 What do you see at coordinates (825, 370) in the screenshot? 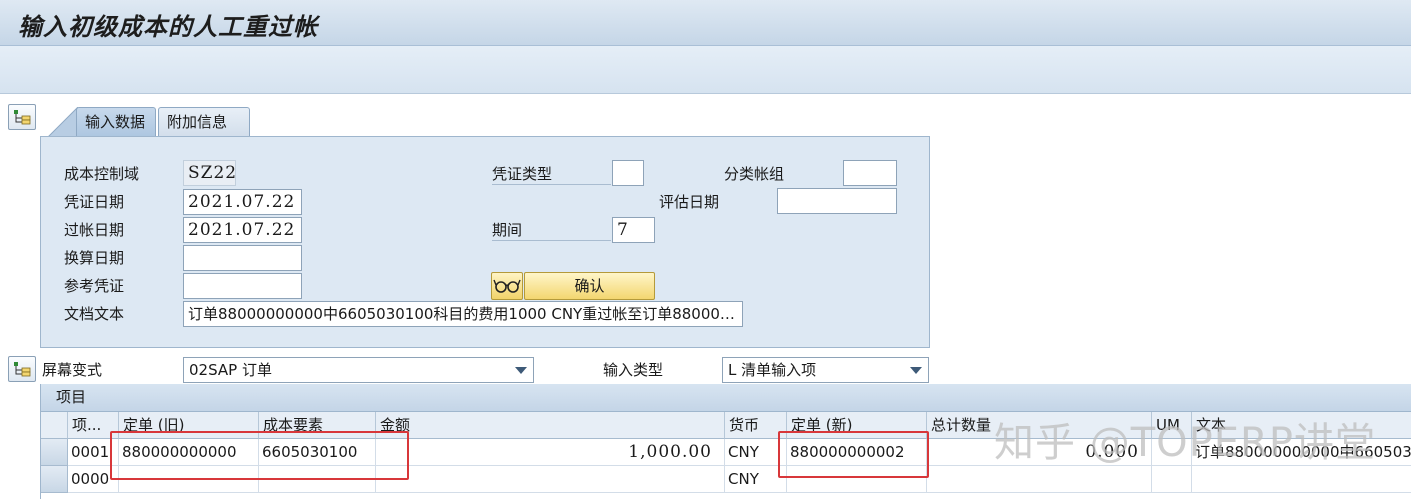
I see `input-type-dropdown: L 清单输入项` at bounding box center [825, 370].